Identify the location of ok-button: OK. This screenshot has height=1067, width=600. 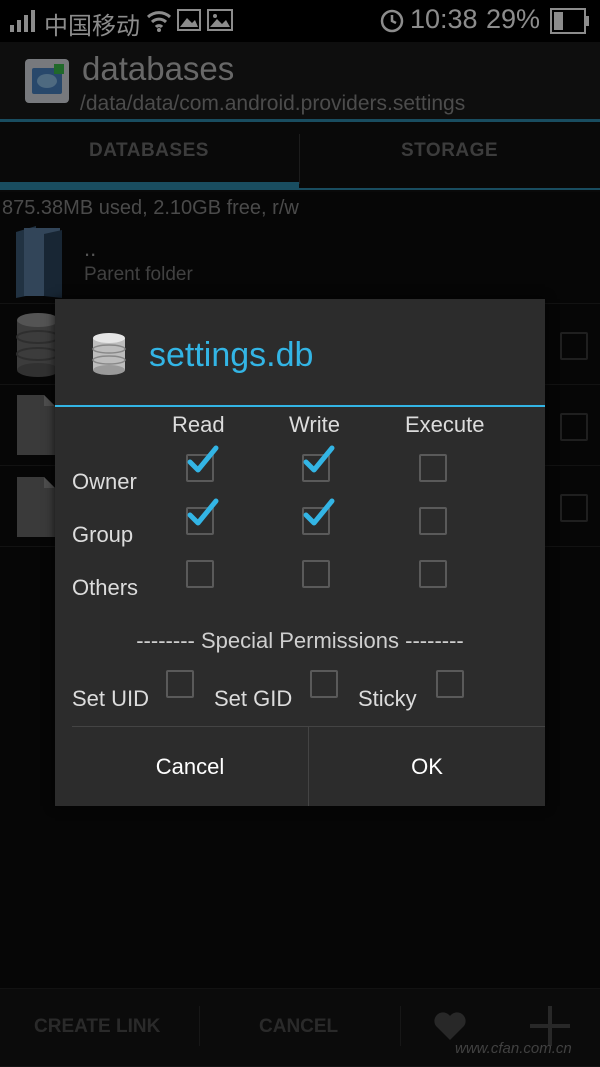
(427, 766).